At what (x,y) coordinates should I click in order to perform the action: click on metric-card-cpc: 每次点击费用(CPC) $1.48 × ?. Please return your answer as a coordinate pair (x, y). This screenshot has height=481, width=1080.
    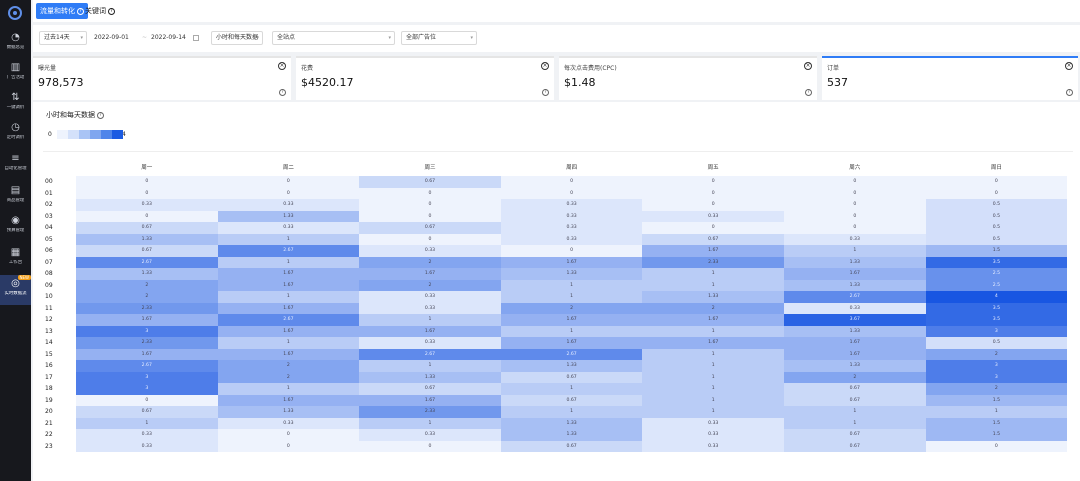
    Looking at the image, I should click on (688, 78).